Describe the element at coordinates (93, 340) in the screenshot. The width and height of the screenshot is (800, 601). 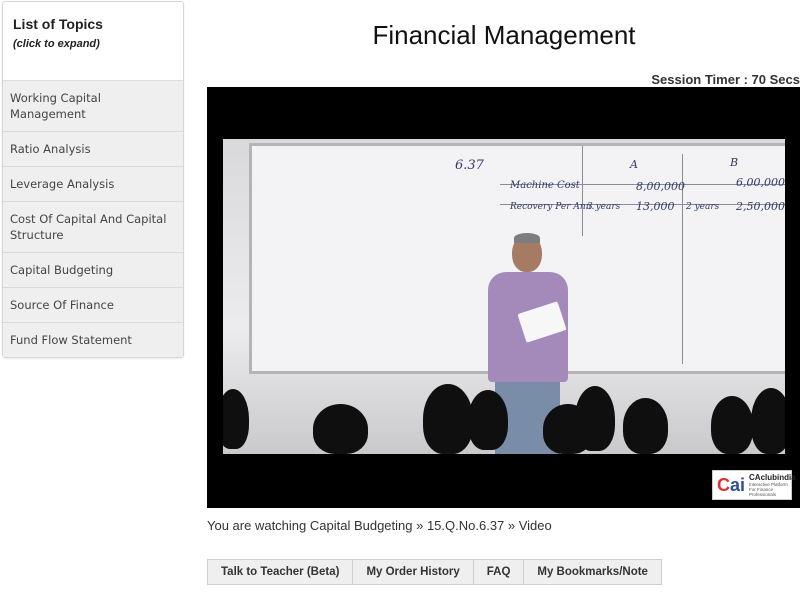
I see `topic-fund-flow-statement: Fund Flow Statement` at that location.